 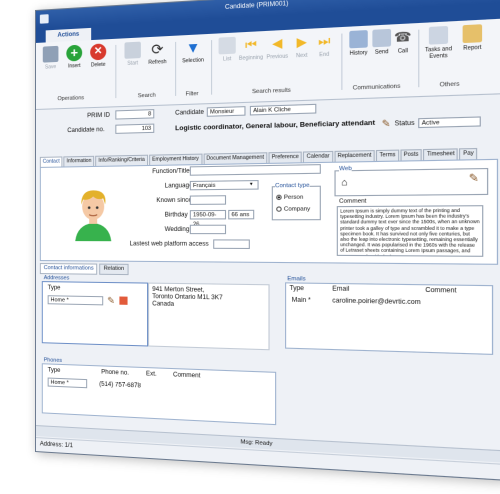 What do you see at coordinates (403, 41) in the screenshot?
I see `call-button: ☎ Call` at bounding box center [403, 41].